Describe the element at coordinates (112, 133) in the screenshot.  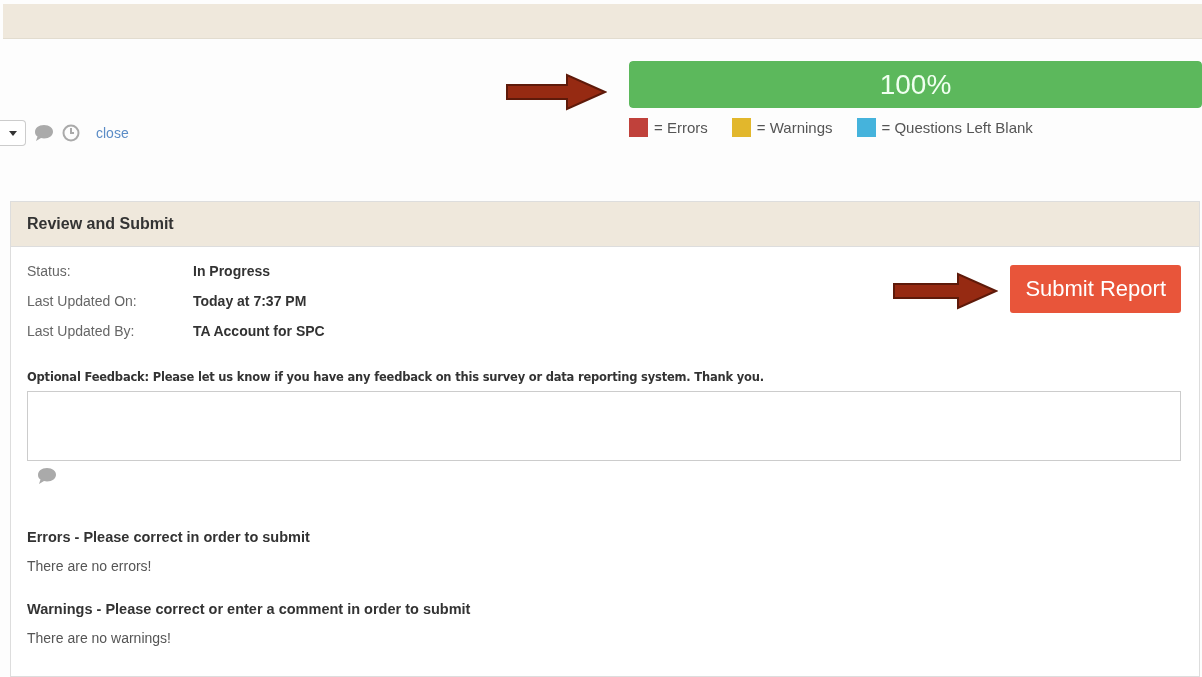
I see `close-link: close` at that location.